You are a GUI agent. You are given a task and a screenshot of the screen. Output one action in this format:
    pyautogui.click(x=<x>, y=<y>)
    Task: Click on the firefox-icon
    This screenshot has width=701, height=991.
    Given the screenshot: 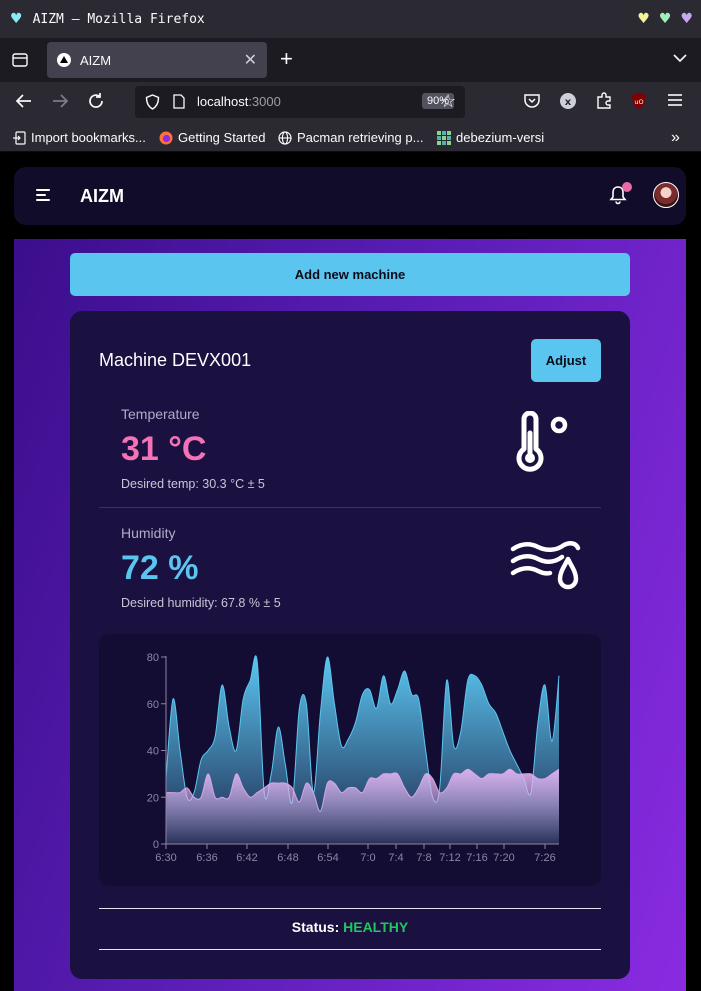 What is the action you would take?
    pyautogui.click(x=166, y=137)
    